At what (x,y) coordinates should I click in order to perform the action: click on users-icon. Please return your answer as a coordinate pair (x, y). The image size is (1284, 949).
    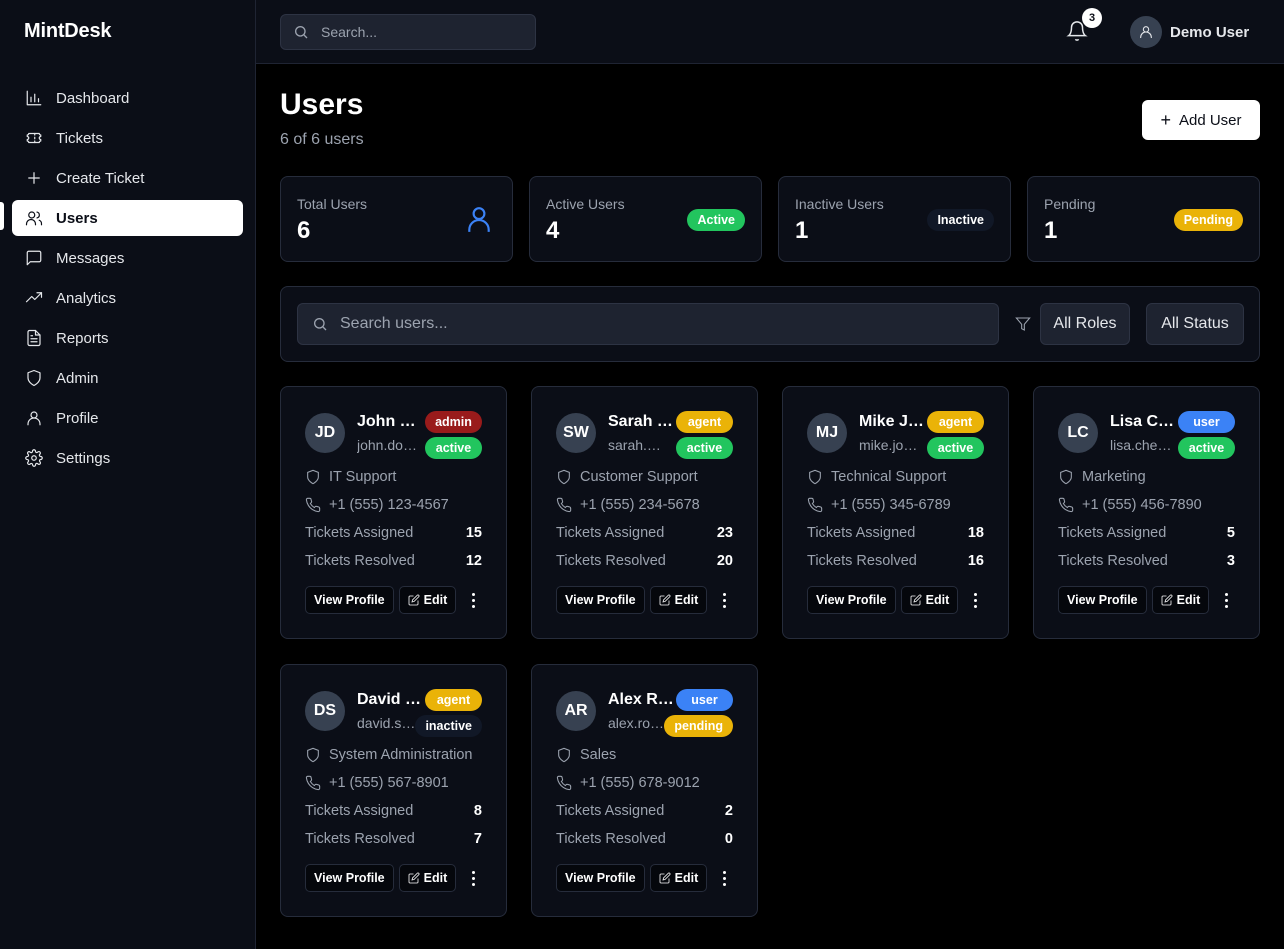
    Looking at the image, I should click on (34, 218).